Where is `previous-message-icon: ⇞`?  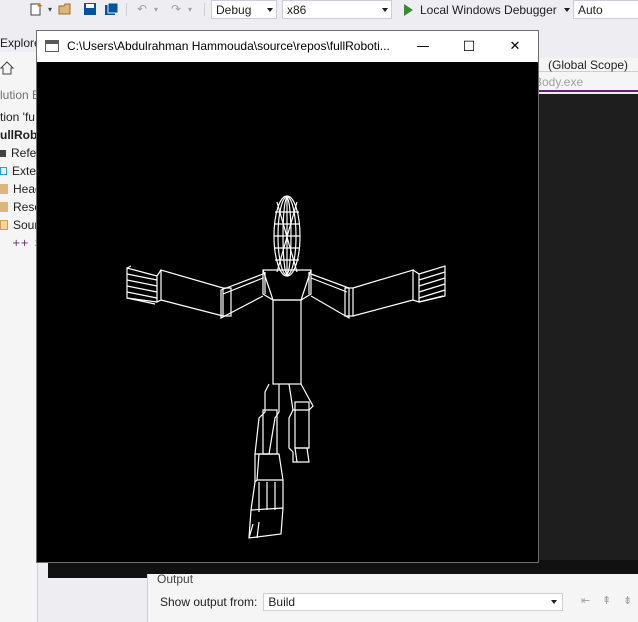 previous-message-icon: ⇞ is located at coordinates (609, 601).